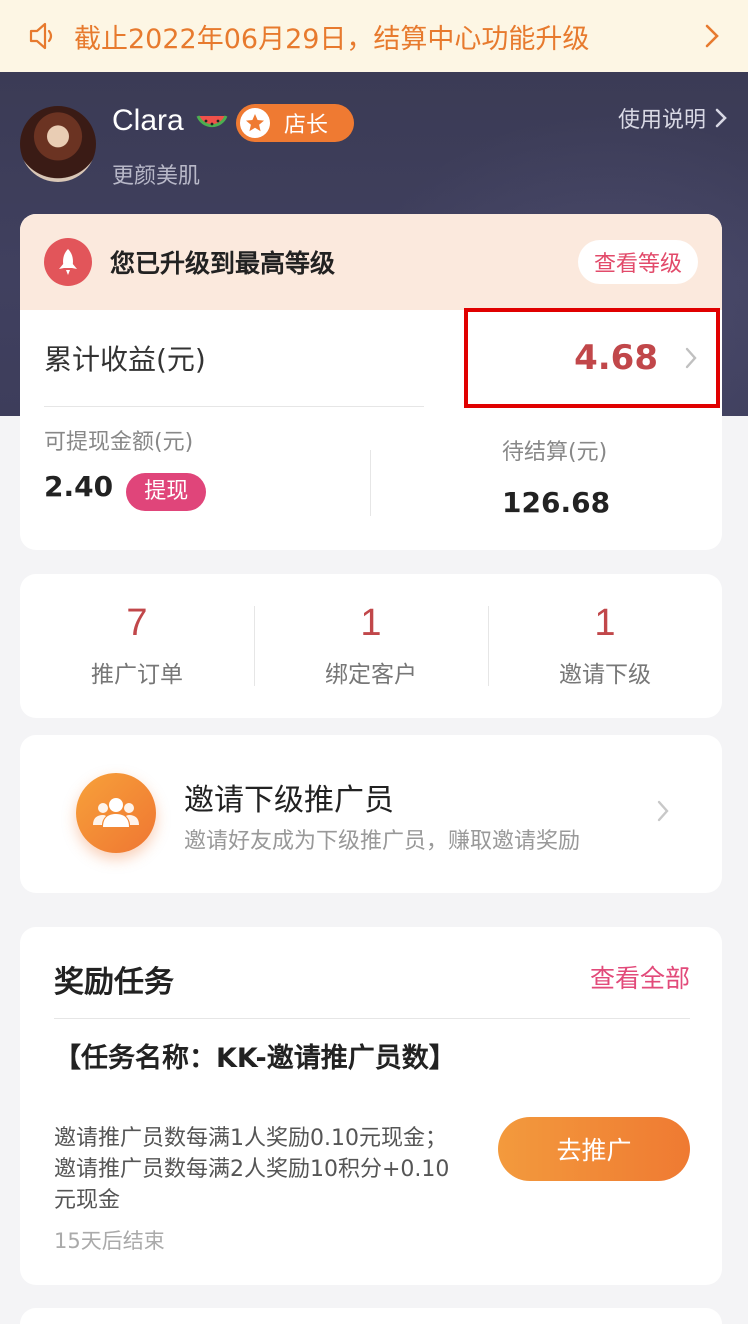 Image resolution: width=748 pixels, height=1324 pixels. I want to click on stat-invited-subordinates: 1 邀请下级, so click(605, 646).